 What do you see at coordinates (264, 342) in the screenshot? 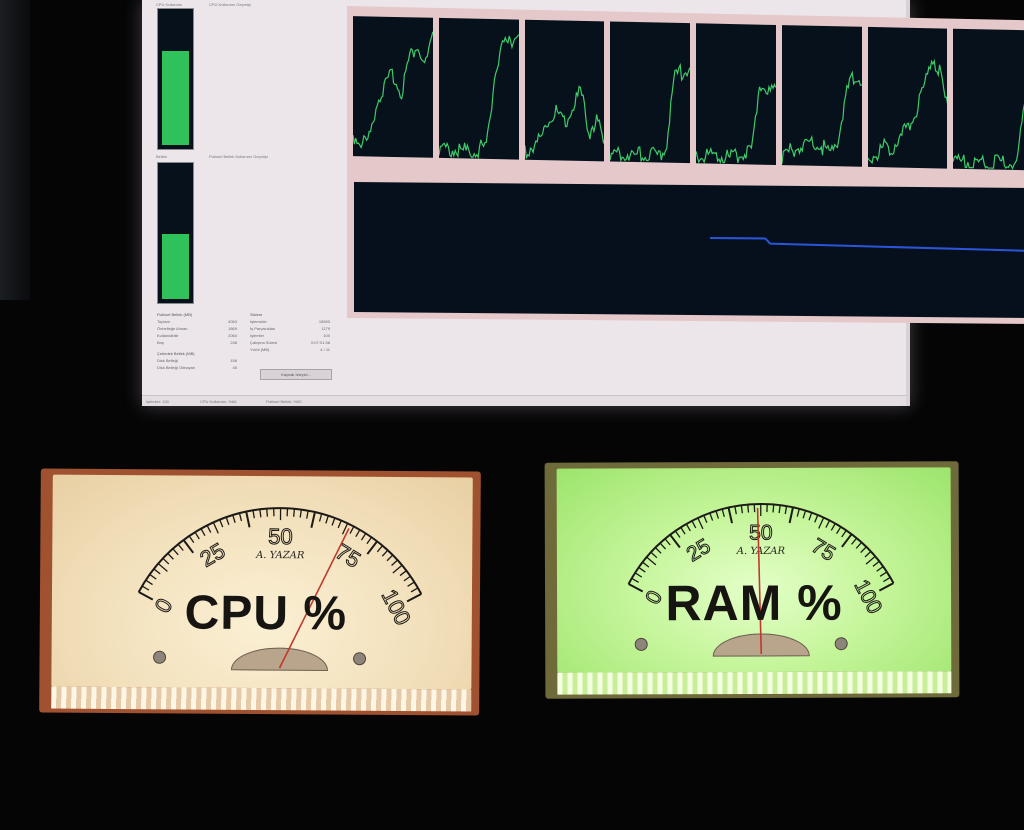
I see `system-label: Çalışma Süresi` at bounding box center [264, 342].